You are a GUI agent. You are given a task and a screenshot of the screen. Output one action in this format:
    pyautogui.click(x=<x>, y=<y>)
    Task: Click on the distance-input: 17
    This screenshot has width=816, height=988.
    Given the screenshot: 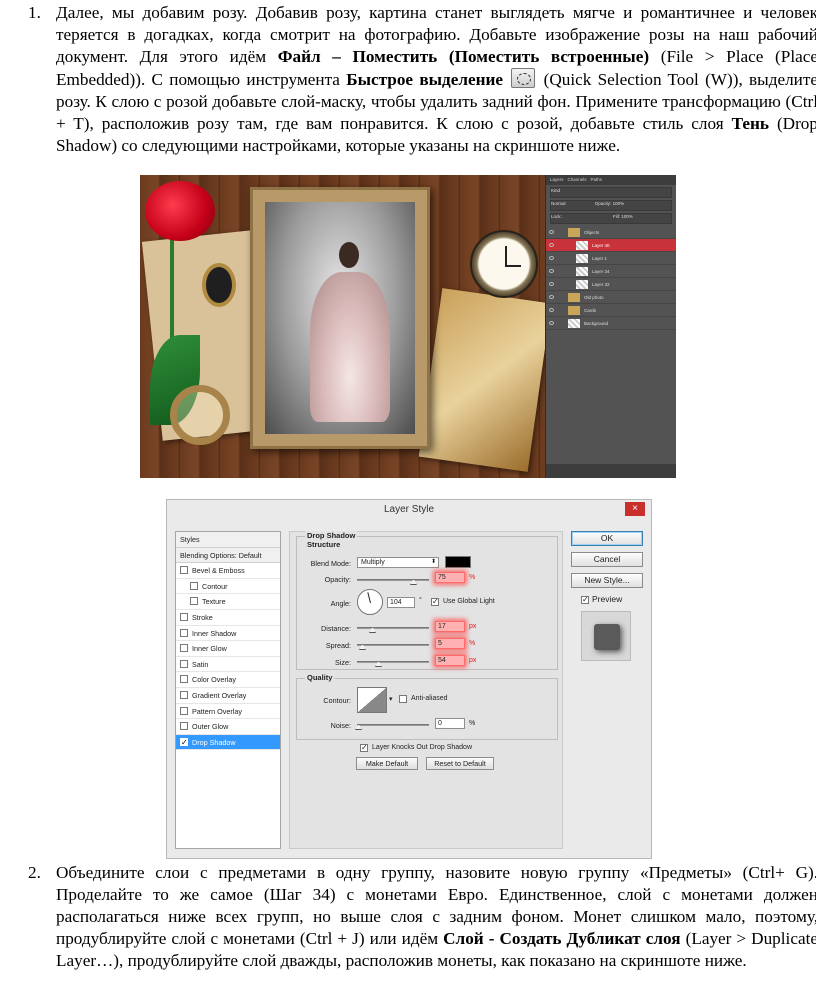 What is the action you would take?
    pyautogui.click(x=450, y=626)
    